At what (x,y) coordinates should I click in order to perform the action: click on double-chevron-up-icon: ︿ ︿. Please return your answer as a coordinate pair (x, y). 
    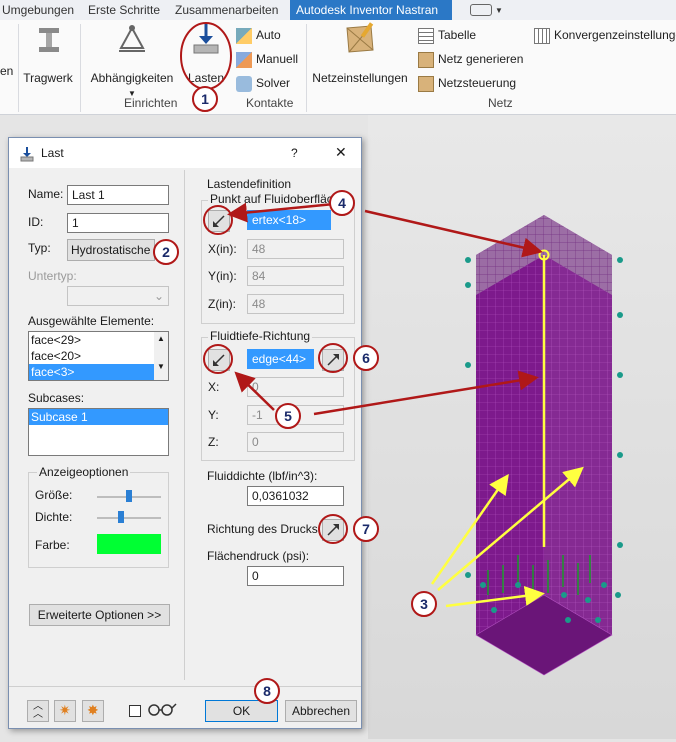
    Looking at the image, I should click on (38, 710).